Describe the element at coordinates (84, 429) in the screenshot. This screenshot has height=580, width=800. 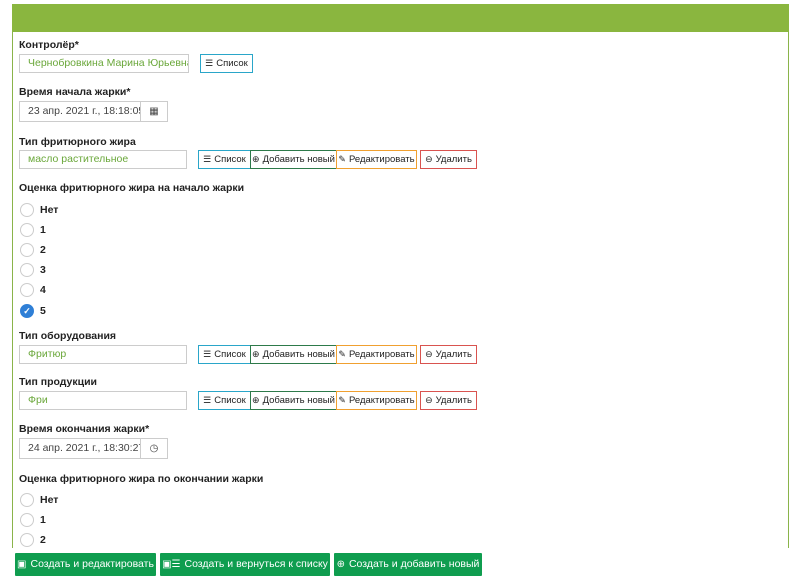
I see `end-time-label: Время окончания жарки*` at that location.